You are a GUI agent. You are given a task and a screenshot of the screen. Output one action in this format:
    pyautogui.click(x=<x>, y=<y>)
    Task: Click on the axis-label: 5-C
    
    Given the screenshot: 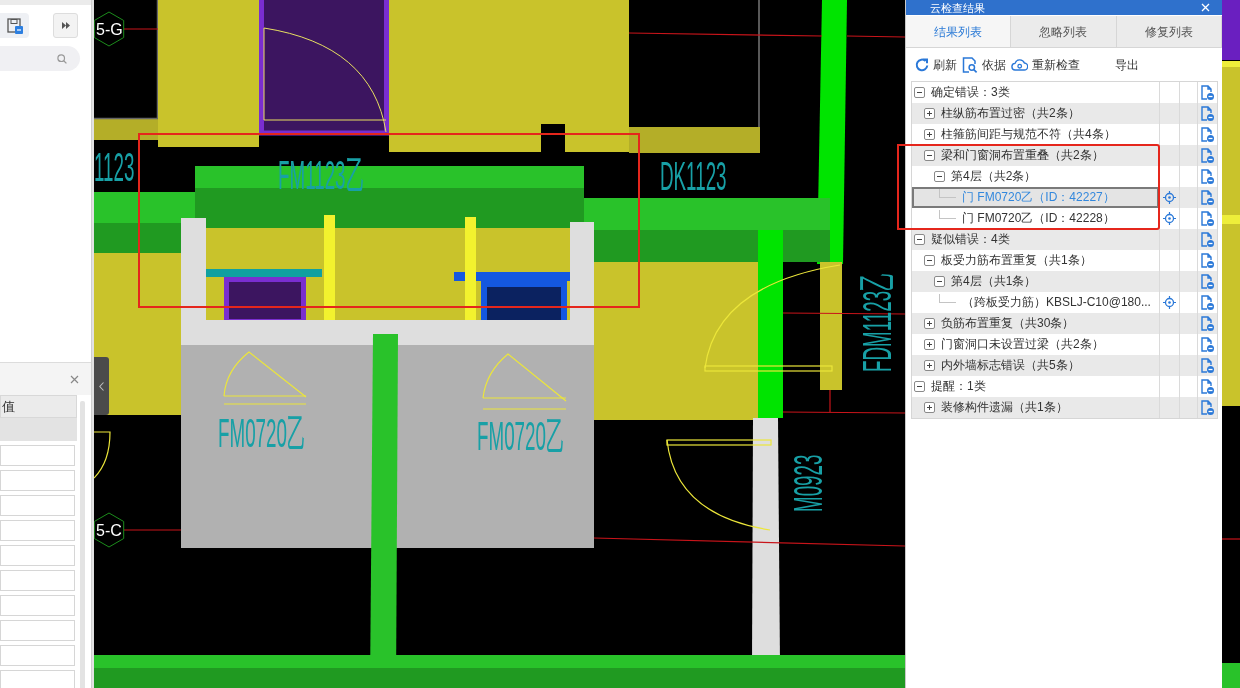 What is the action you would take?
    pyautogui.click(x=109, y=530)
    